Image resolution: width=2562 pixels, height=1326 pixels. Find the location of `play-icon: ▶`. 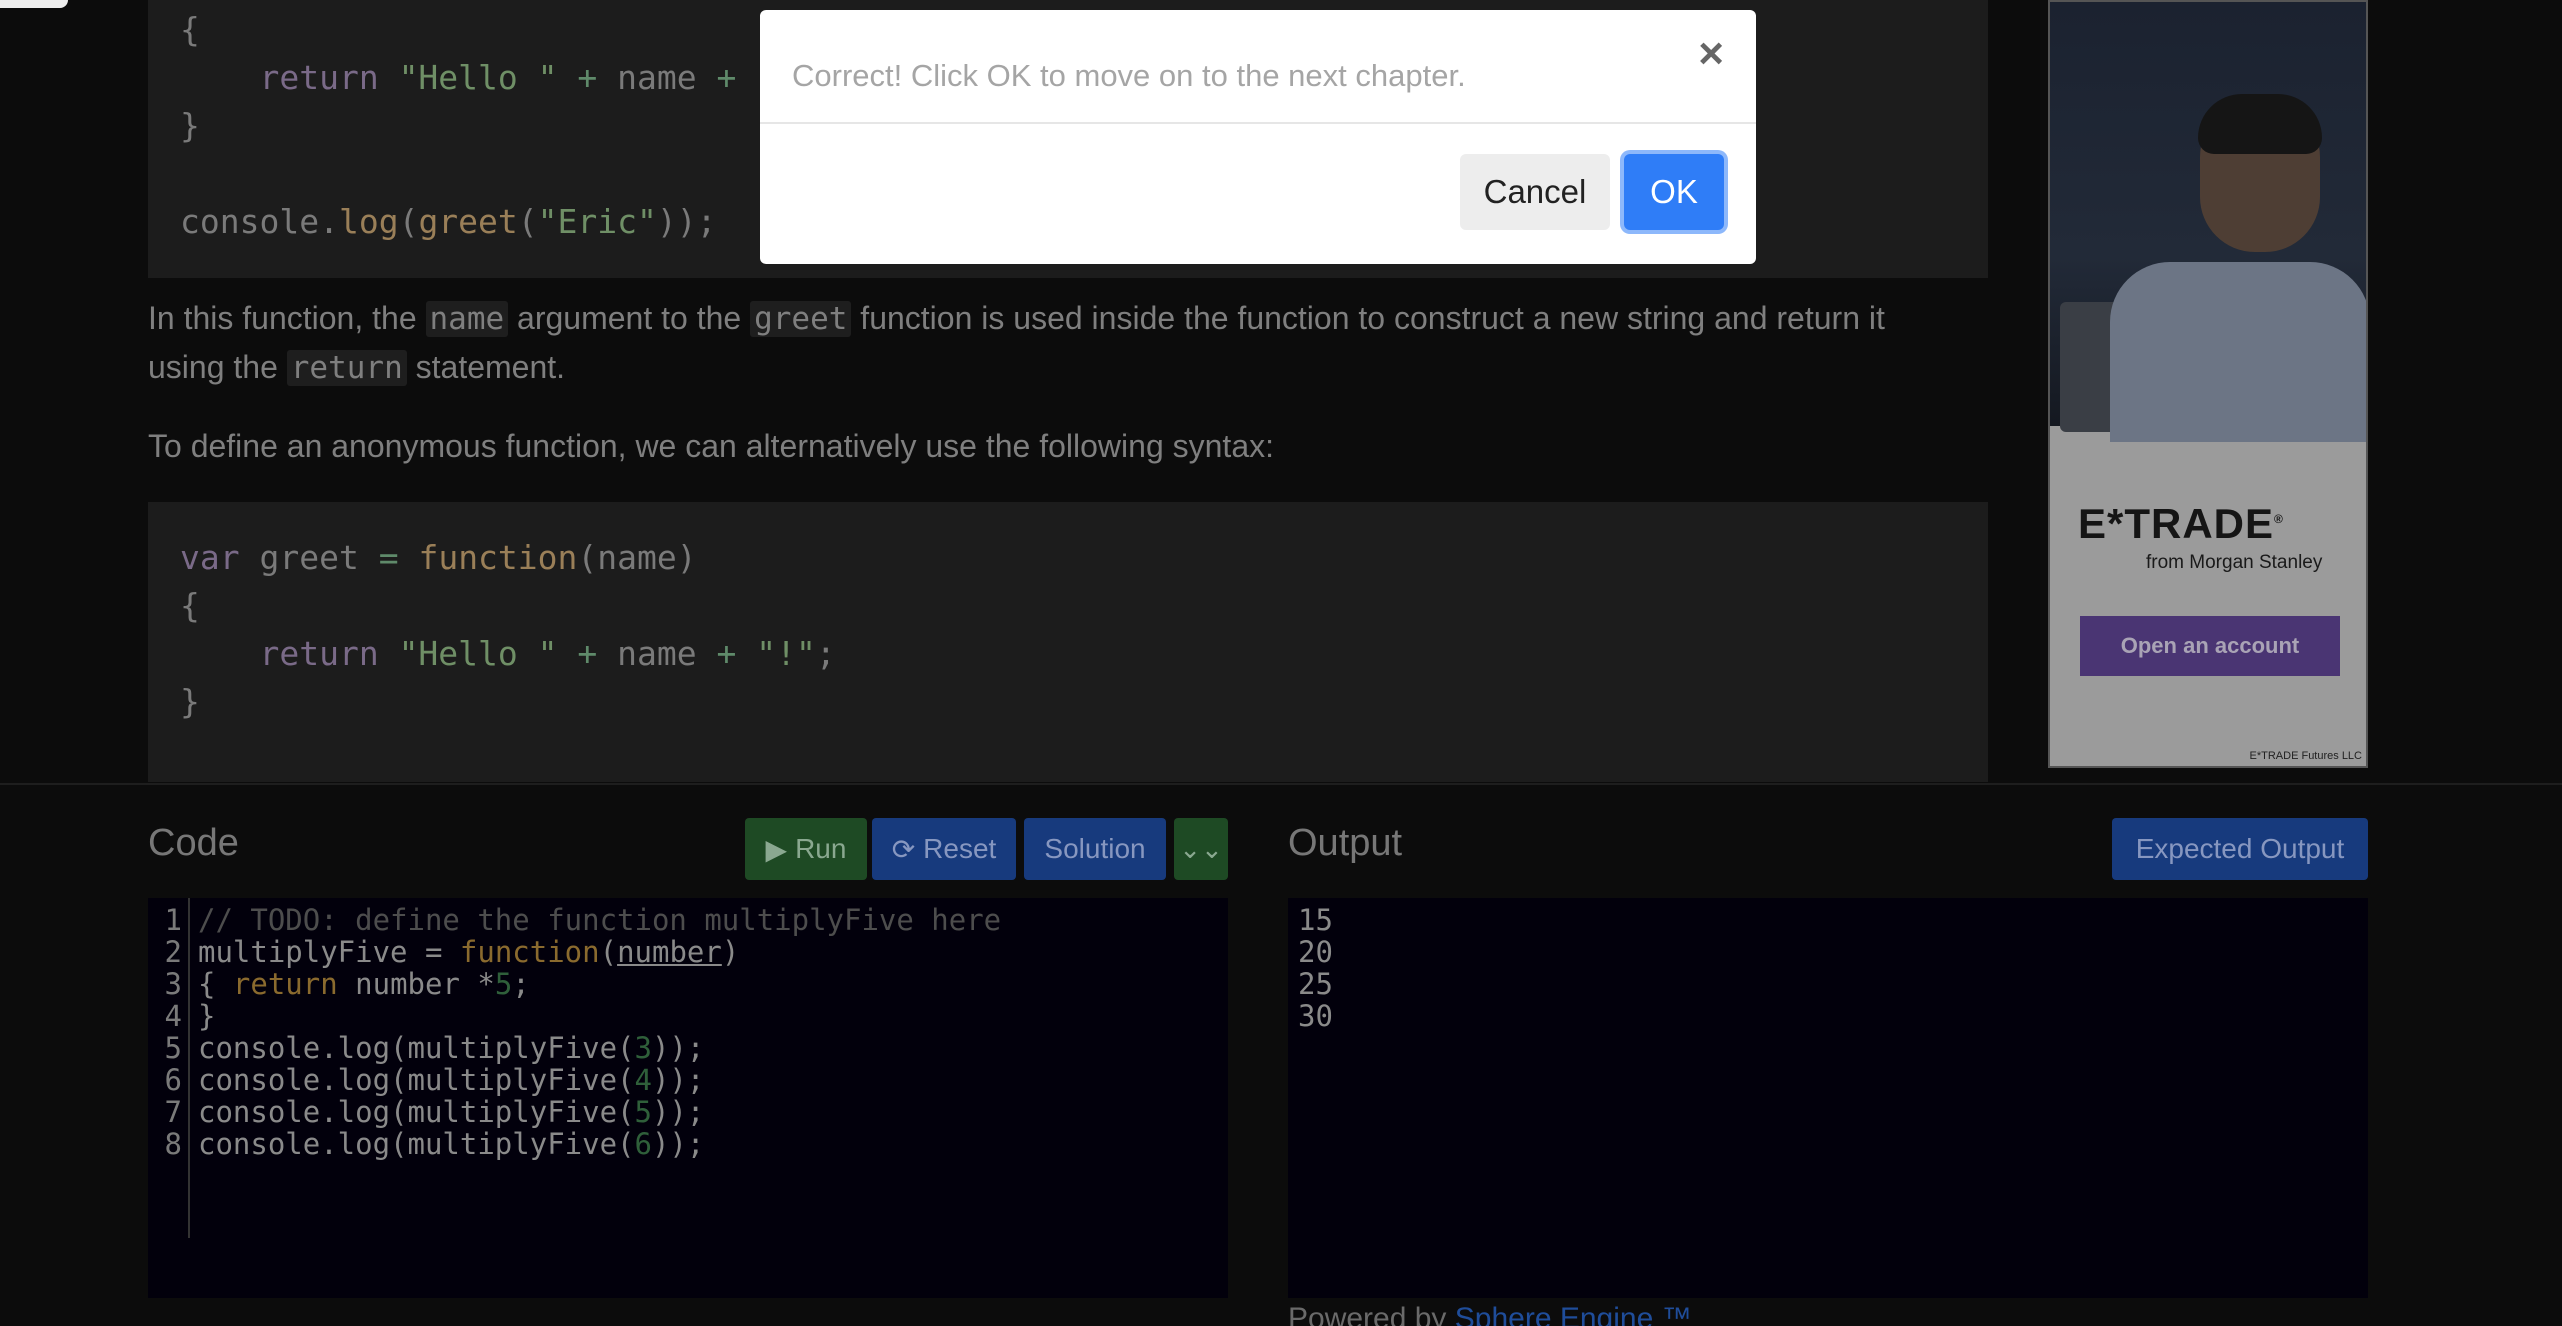

play-icon: ▶ is located at coordinates (776, 849).